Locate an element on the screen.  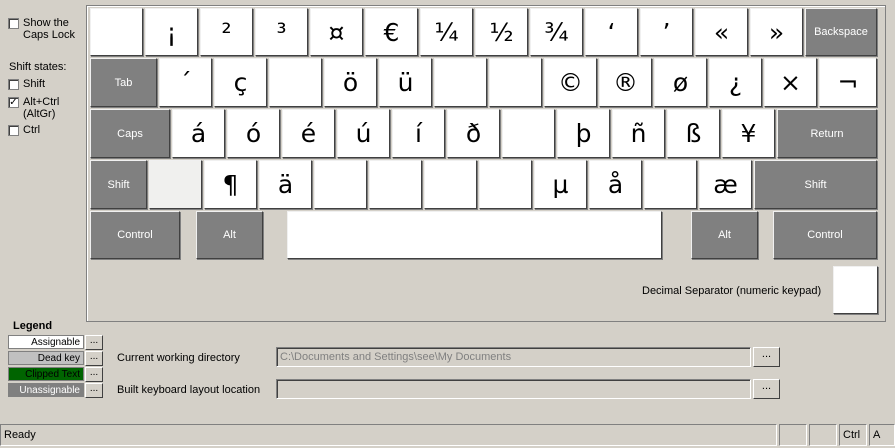
key-r2-3: ö is located at coordinates (350, 82).